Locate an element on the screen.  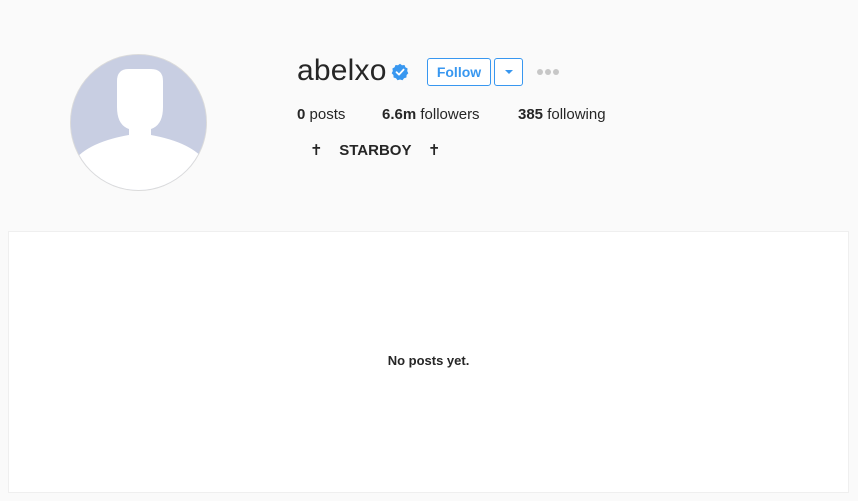
followers-count: 6.6m followers is located at coordinates (431, 115).